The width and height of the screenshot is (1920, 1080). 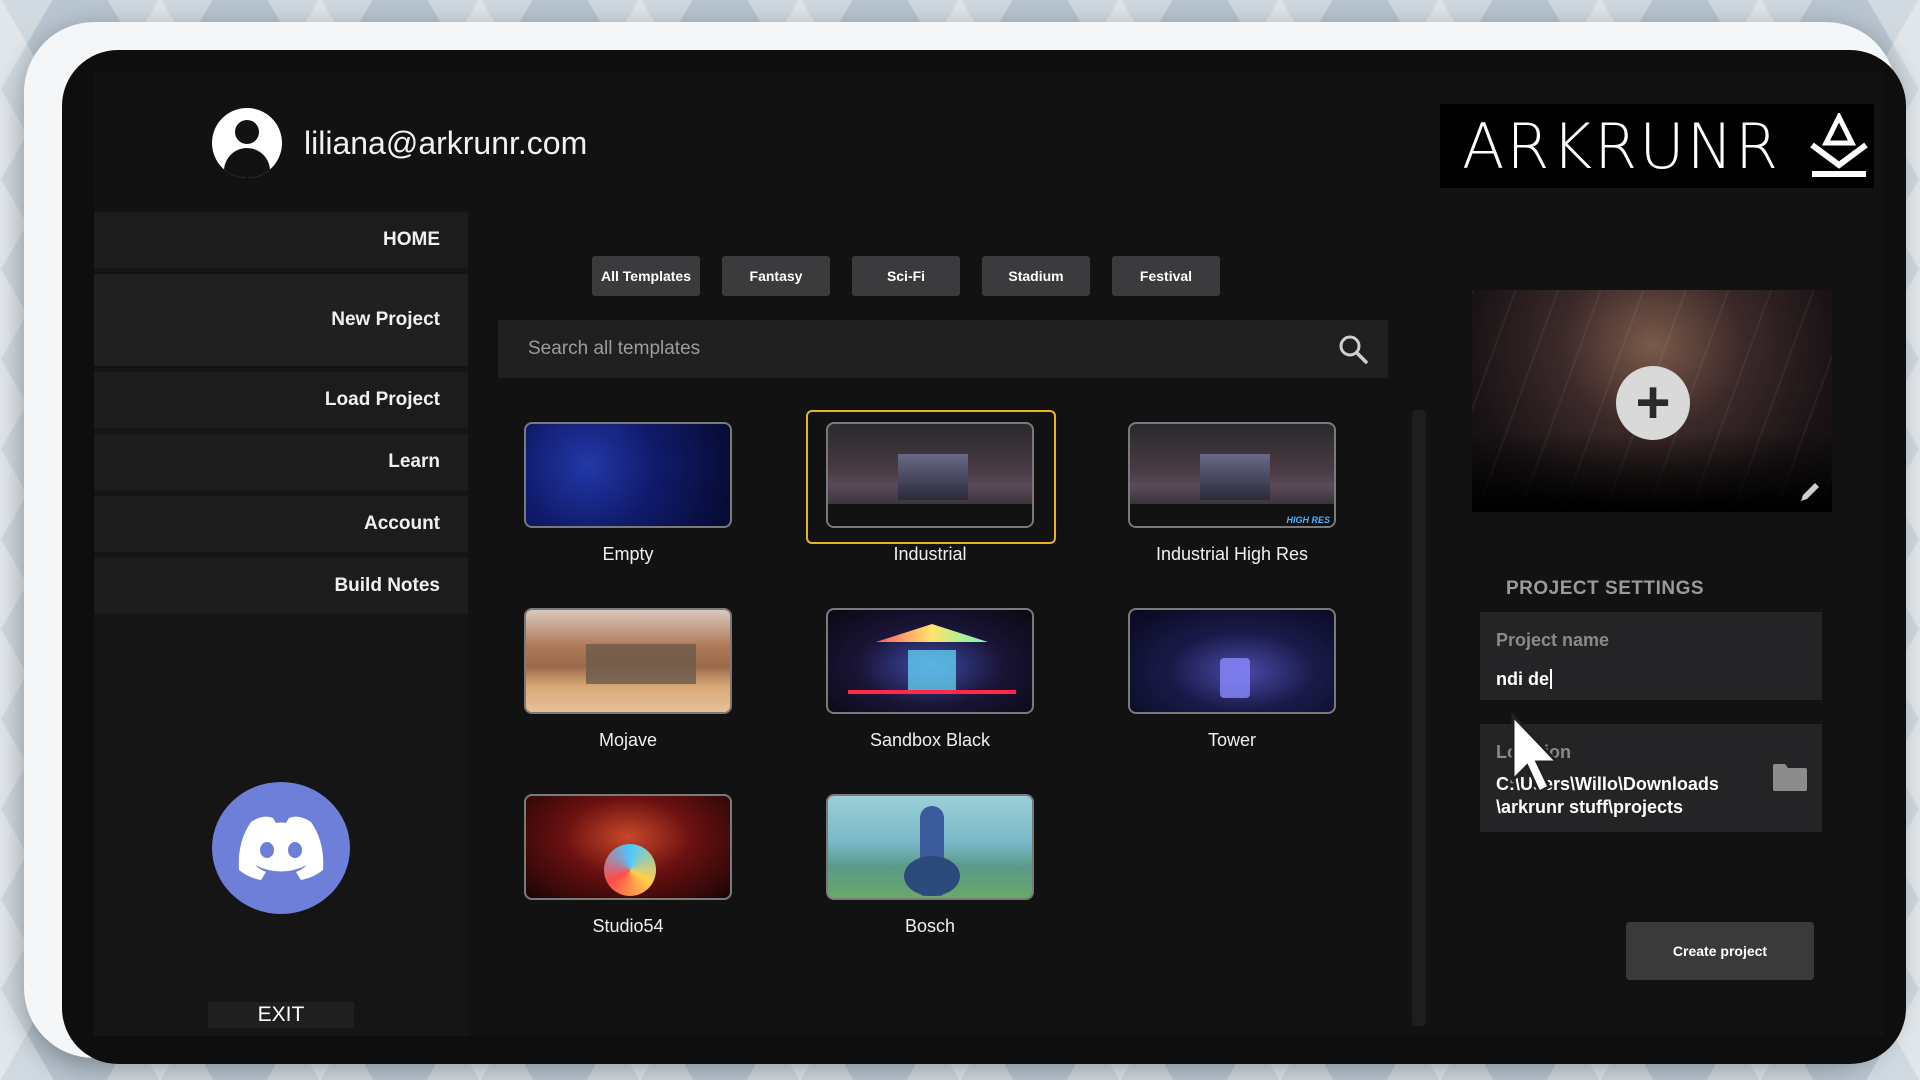 I want to click on project-settings-title: PROJECT SETTINGS, so click(x=1605, y=588).